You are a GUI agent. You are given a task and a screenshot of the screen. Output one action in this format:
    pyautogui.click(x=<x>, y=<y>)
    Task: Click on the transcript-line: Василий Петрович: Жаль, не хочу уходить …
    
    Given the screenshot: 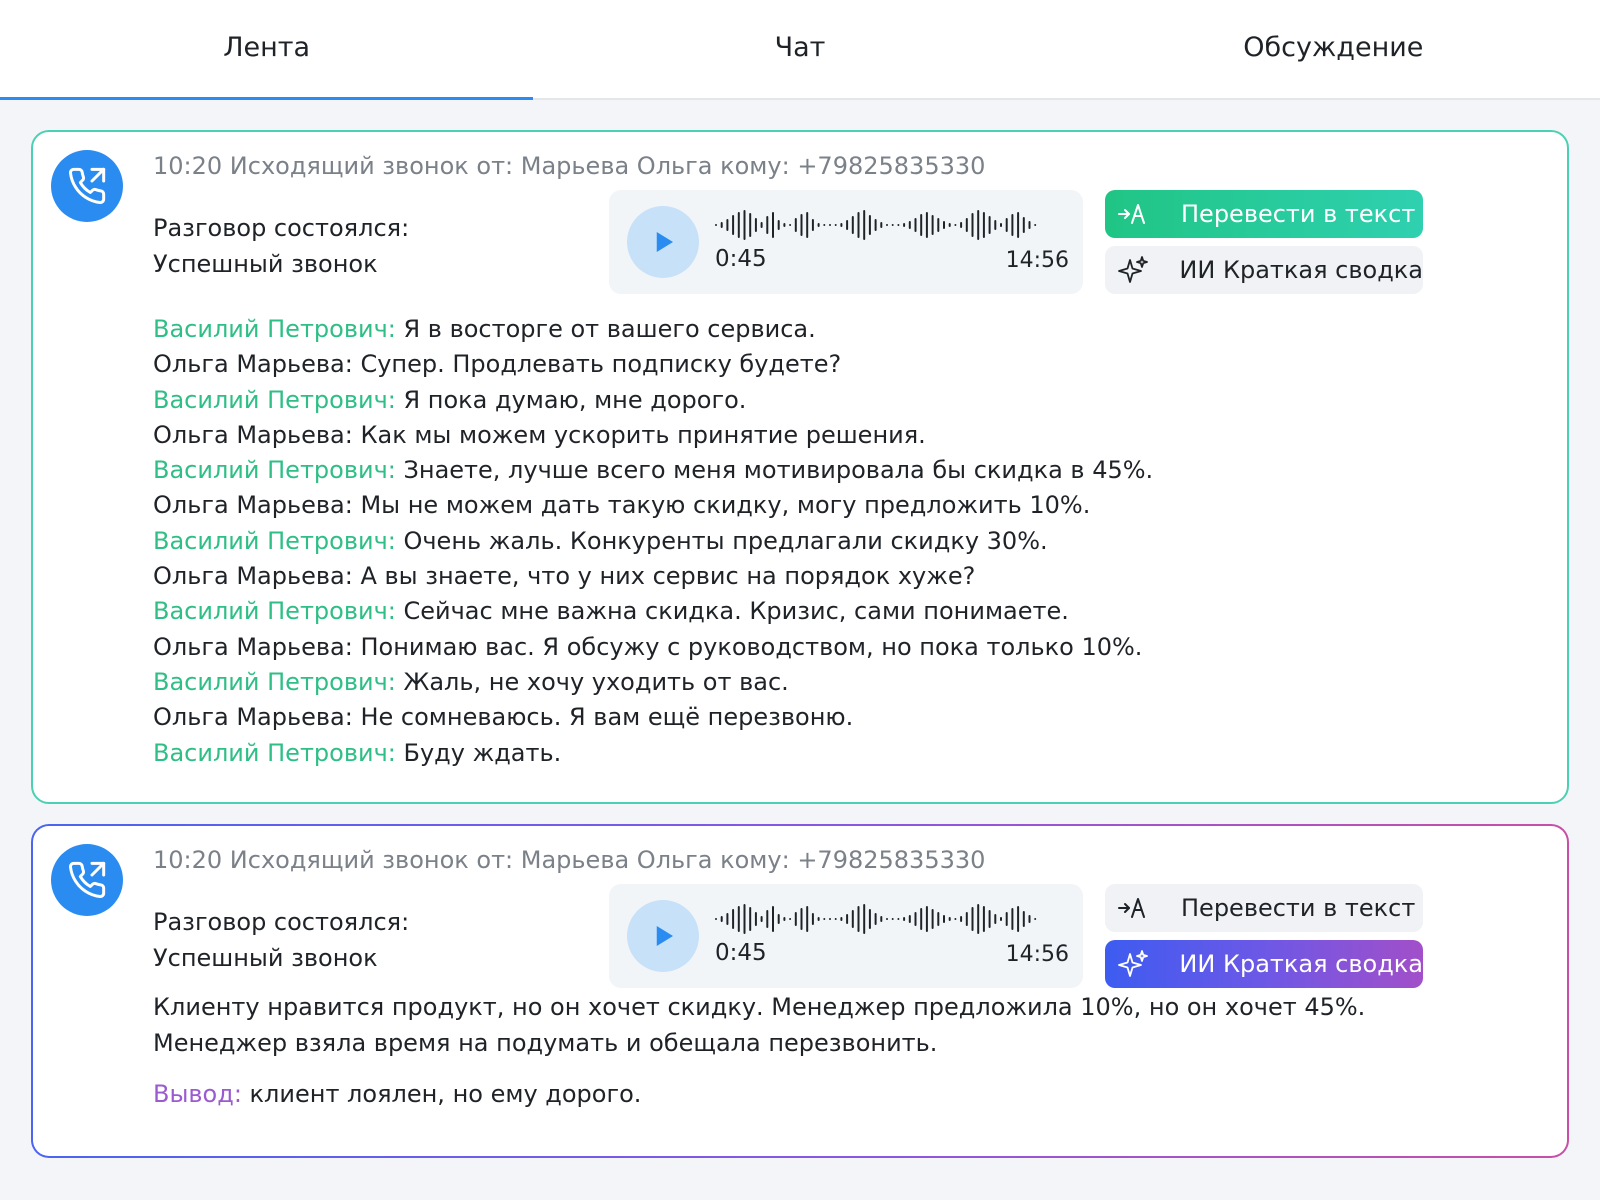 What is the action you would take?
    pyautogui.click(x=653, y=682)
    